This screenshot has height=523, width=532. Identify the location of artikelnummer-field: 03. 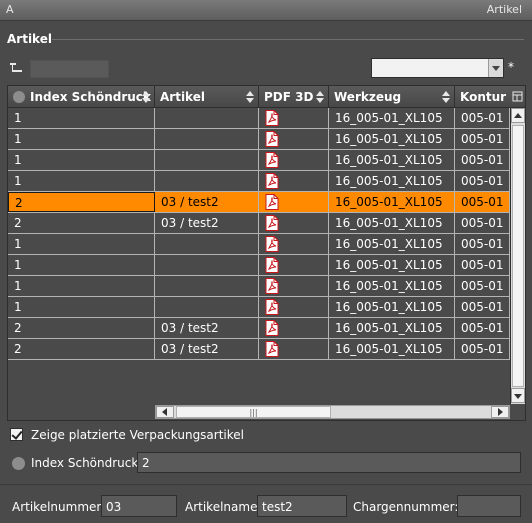
(139, 506).